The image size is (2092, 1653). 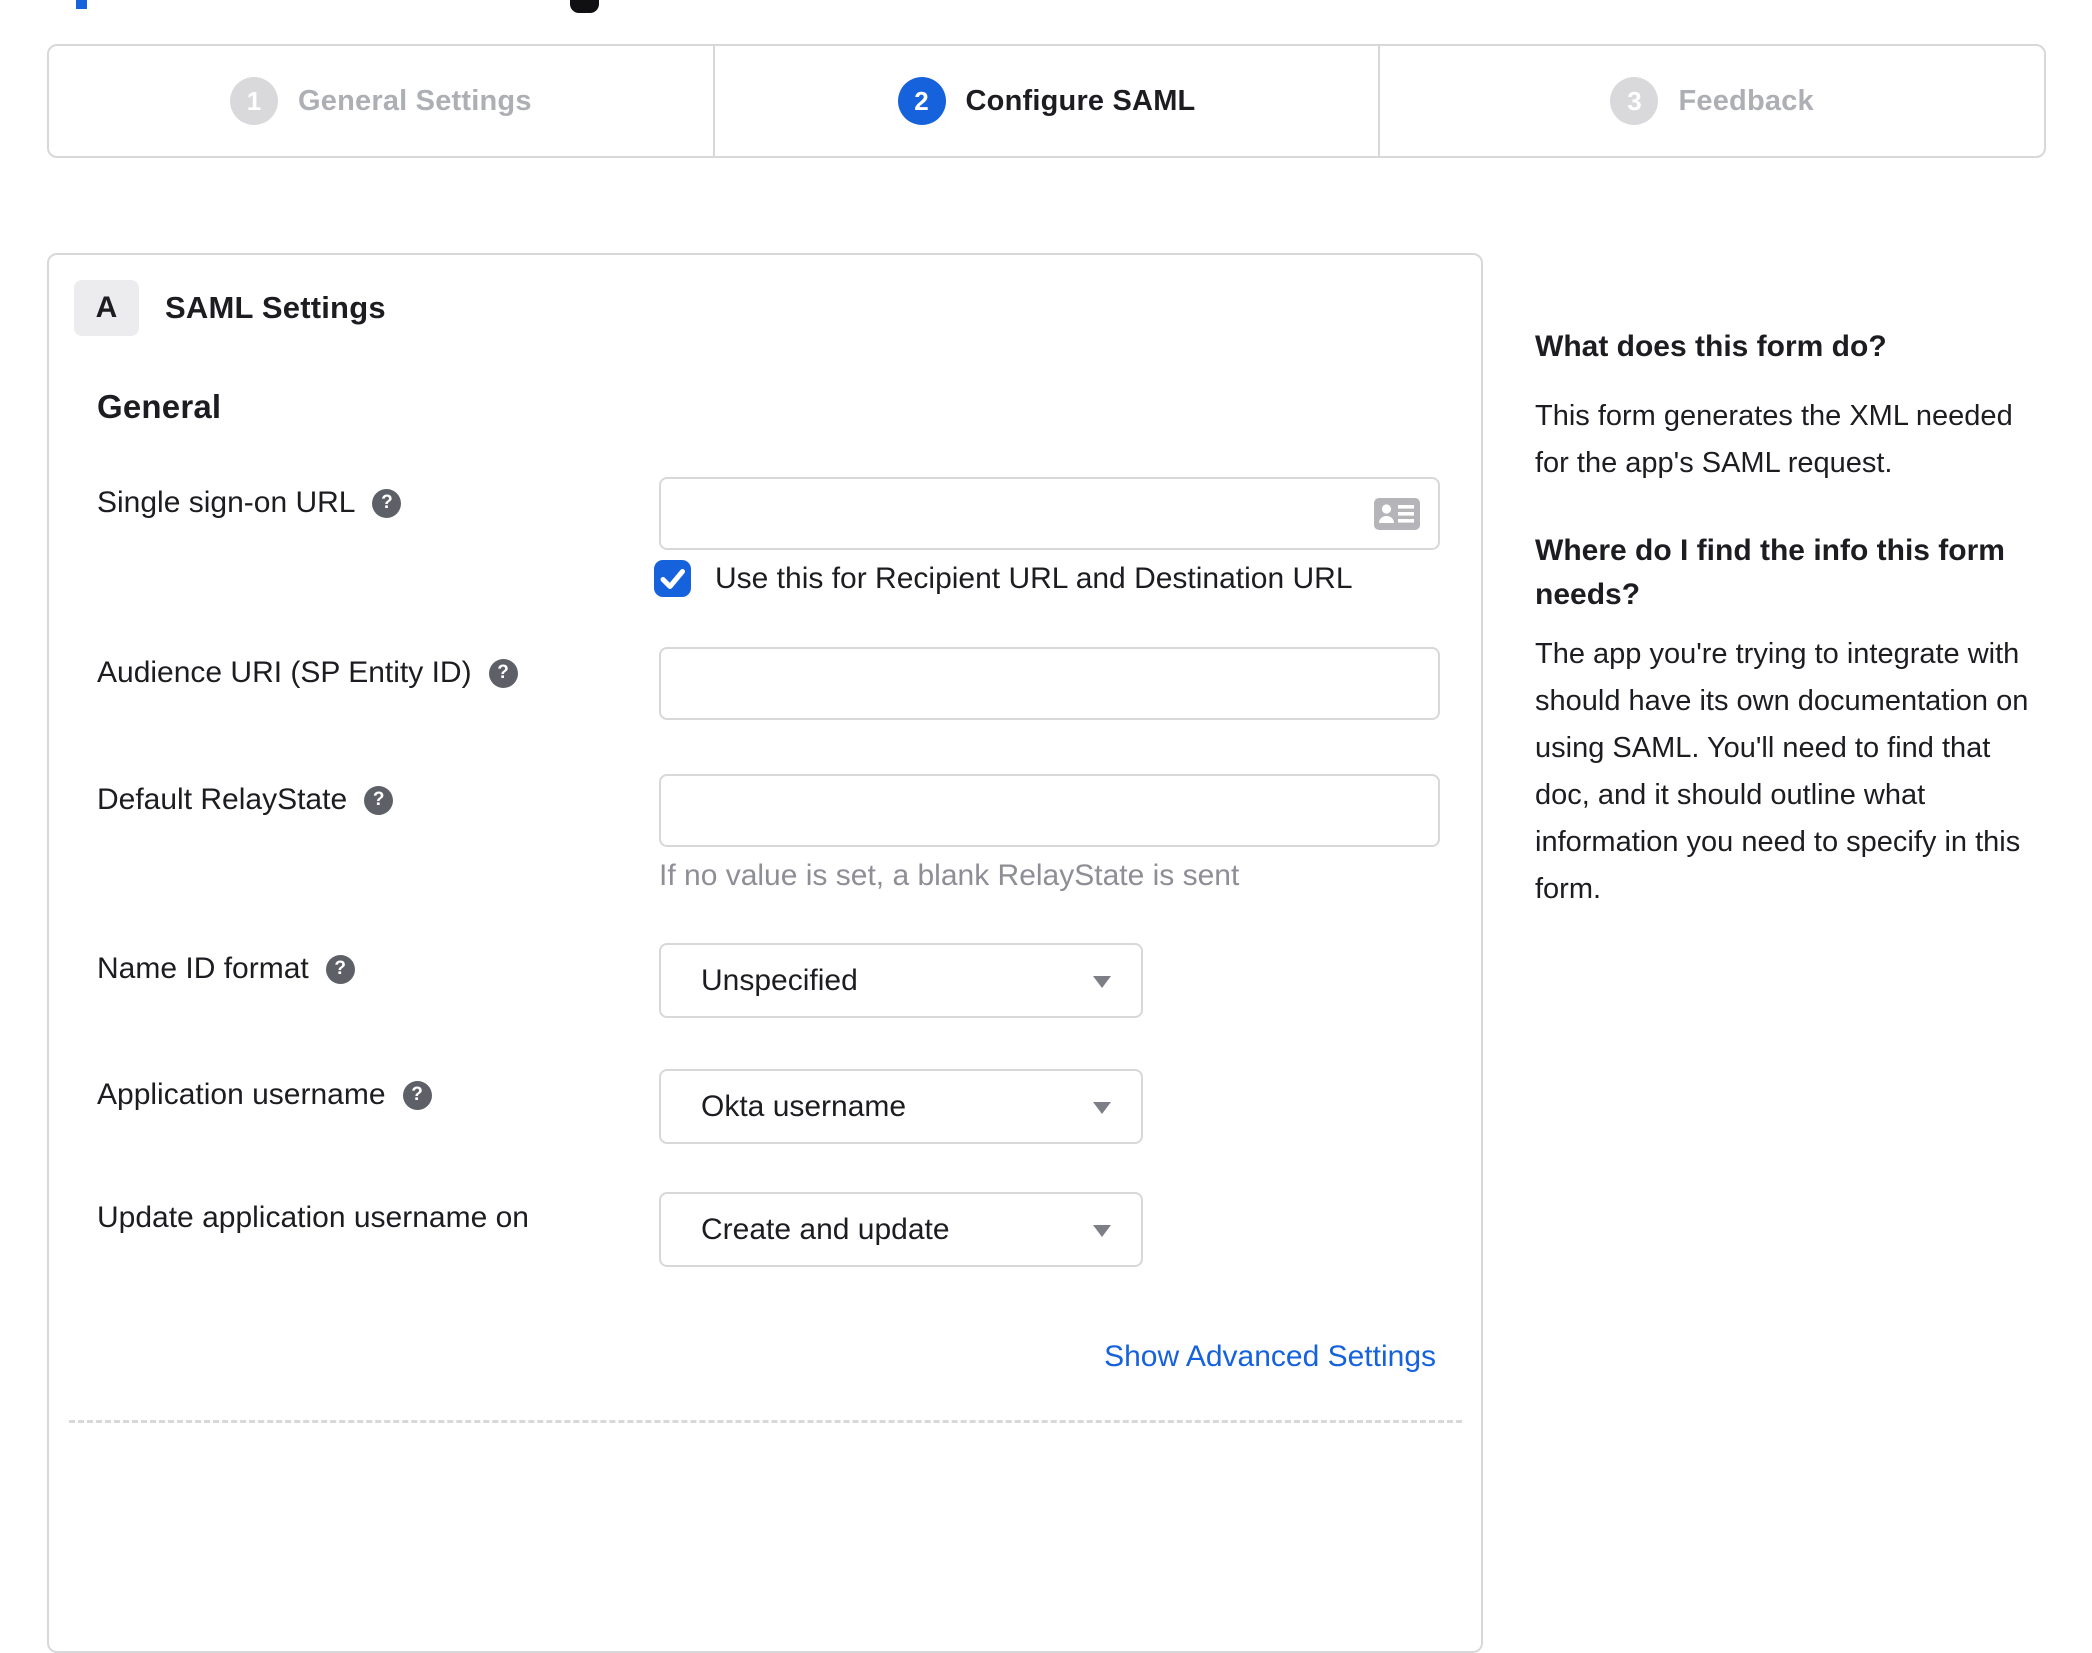 I want to click on field-label-text: Audience URI (SP Entity ID), so click(x=284, y=672).